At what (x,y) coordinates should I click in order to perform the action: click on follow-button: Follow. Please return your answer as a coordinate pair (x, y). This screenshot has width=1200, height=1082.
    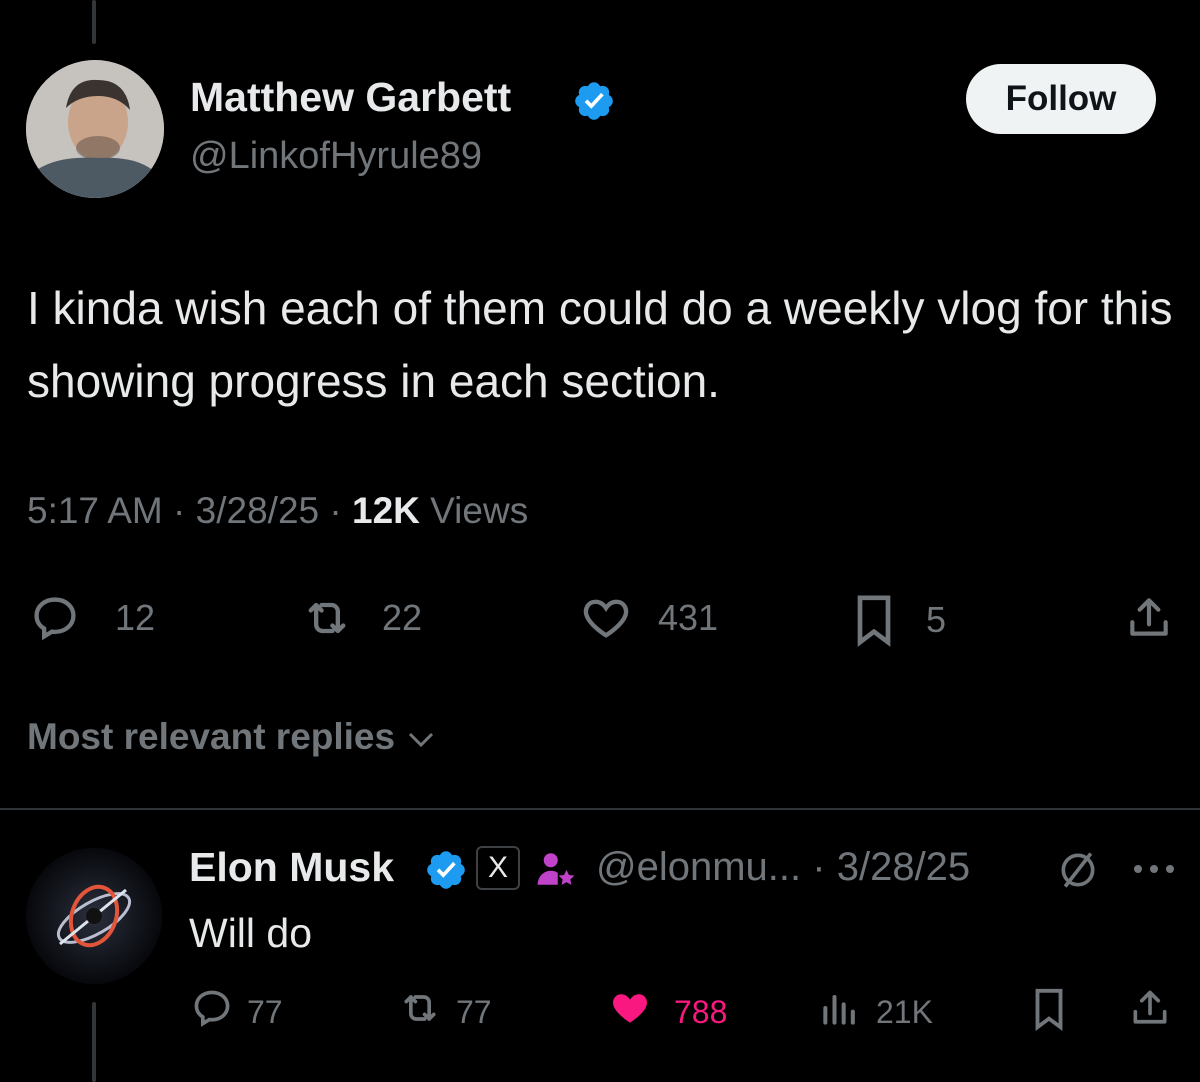
    Looking at the image, I should click on (1061, 99).